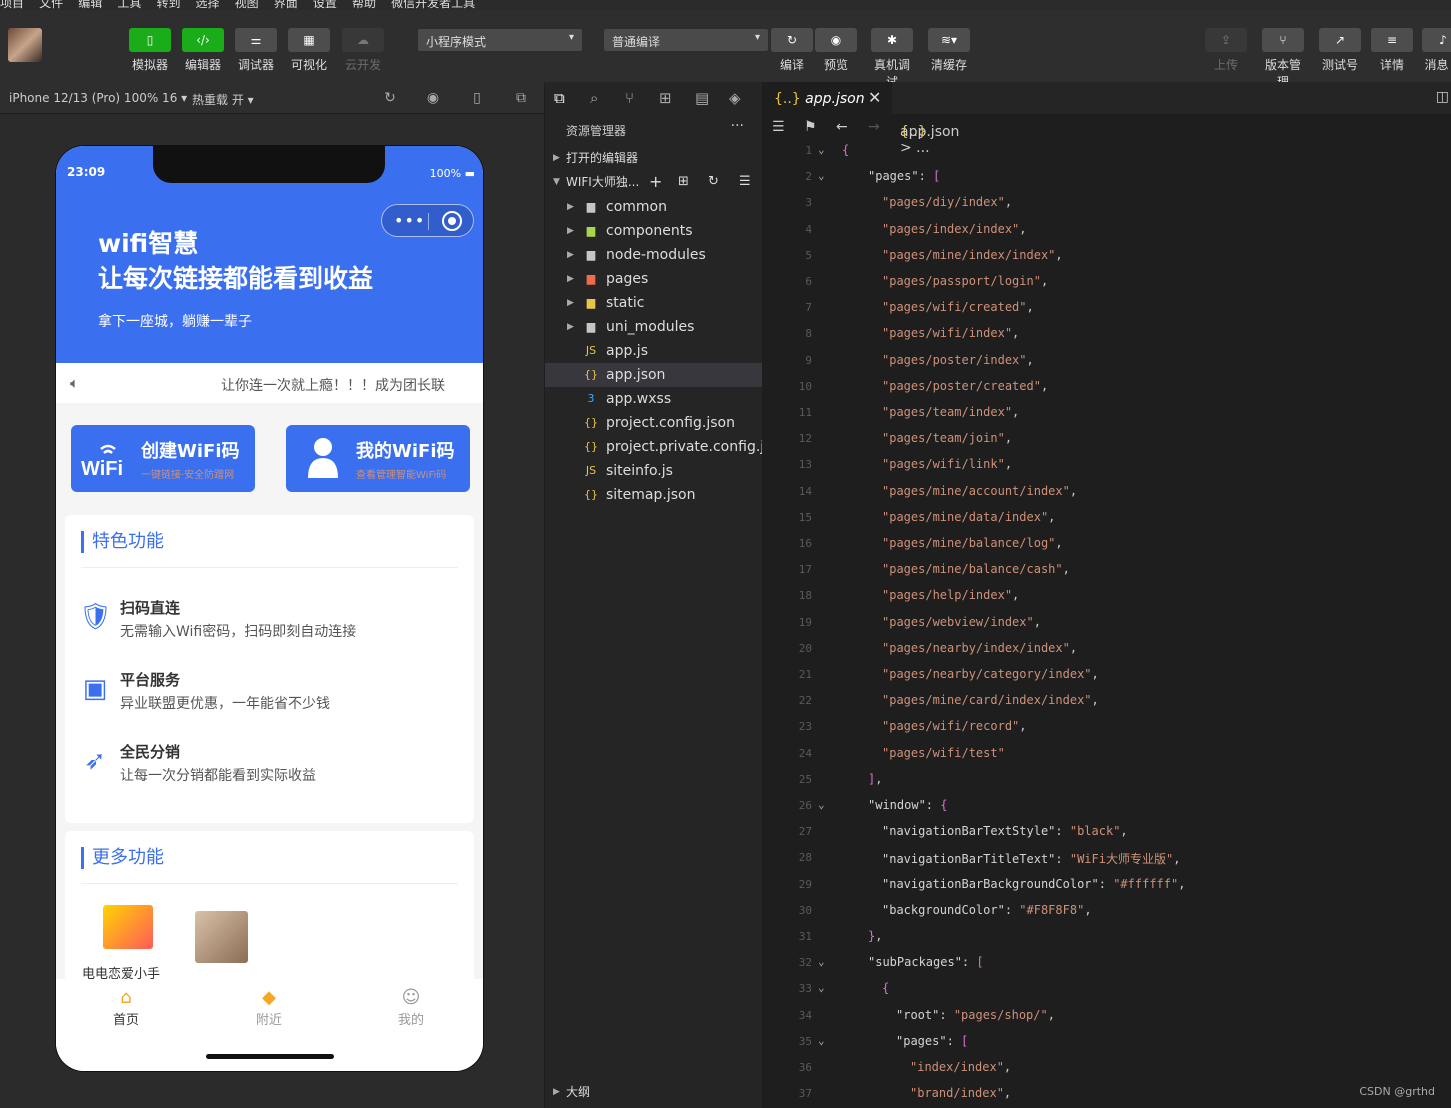 Image resolution: width=1451 pixels, height=1108 pixels. I want to click on visual-button: ▦ 可视化, so click(309, 50).